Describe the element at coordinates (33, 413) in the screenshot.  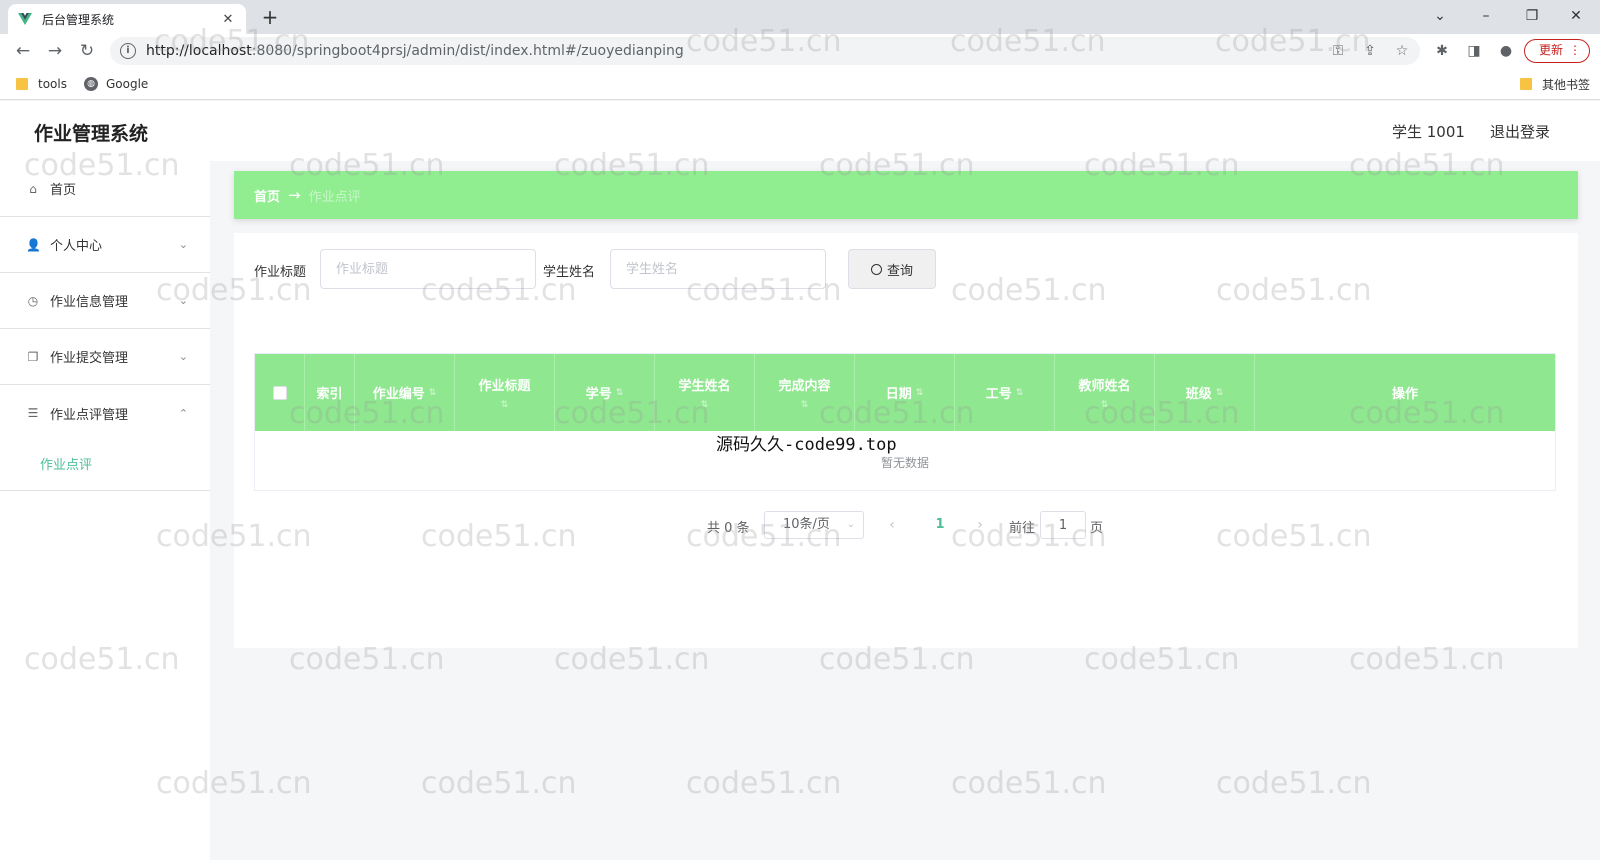
I see `list-icon: ☰` at that location.